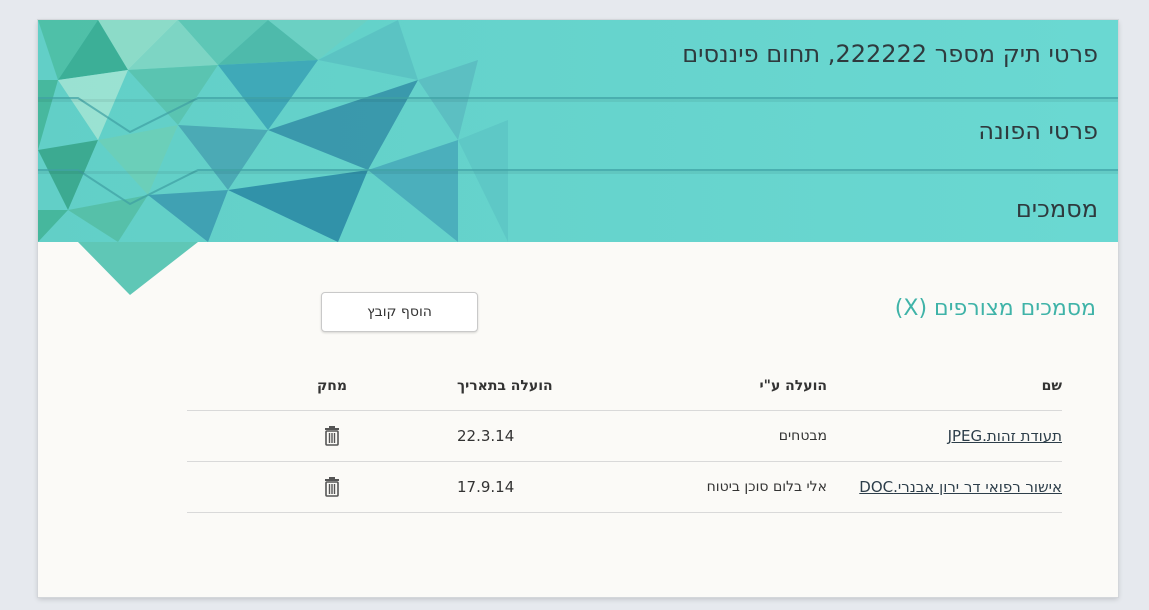 The height and width of the screenshot is (610, 1149). Describe the element at coordinates (486, 487) in the screenshot. I see `uploaded-date: 17.9.14` at that location.